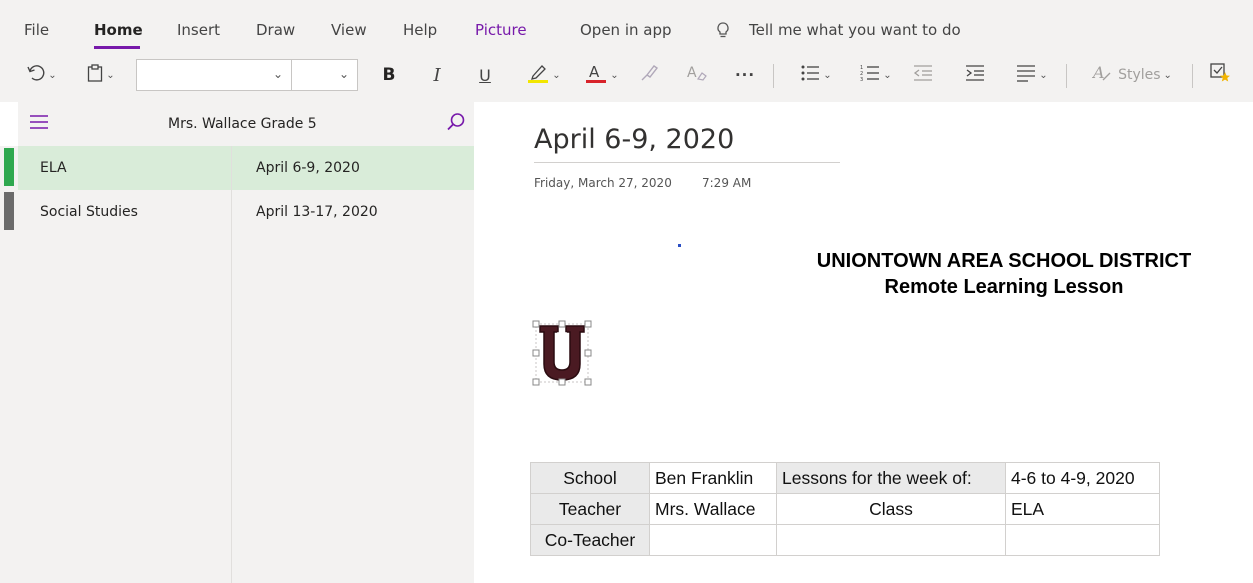 The height and width of the screenshot is (583, 1253). Describe the element at coordinates (36, 75) in the screenshot. I see `undo-icon` at that location.